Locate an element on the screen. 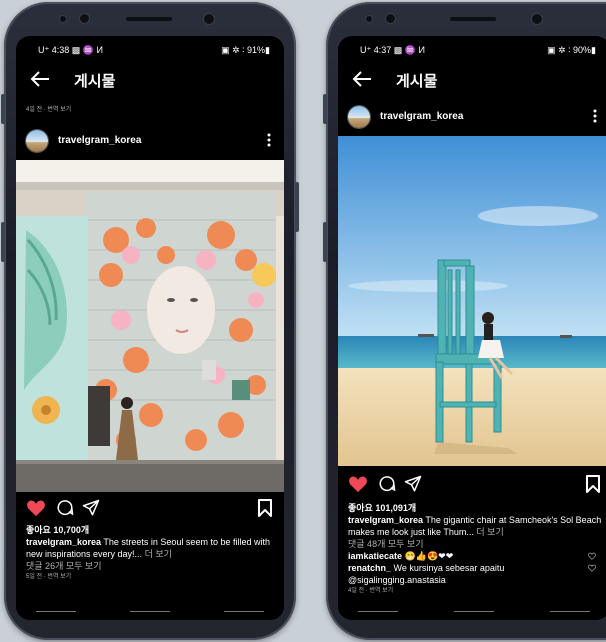 The image size is (606, 642). status-time: U⁺ 4:38 ▩ ♒ И is located at coordinates (70, 50).